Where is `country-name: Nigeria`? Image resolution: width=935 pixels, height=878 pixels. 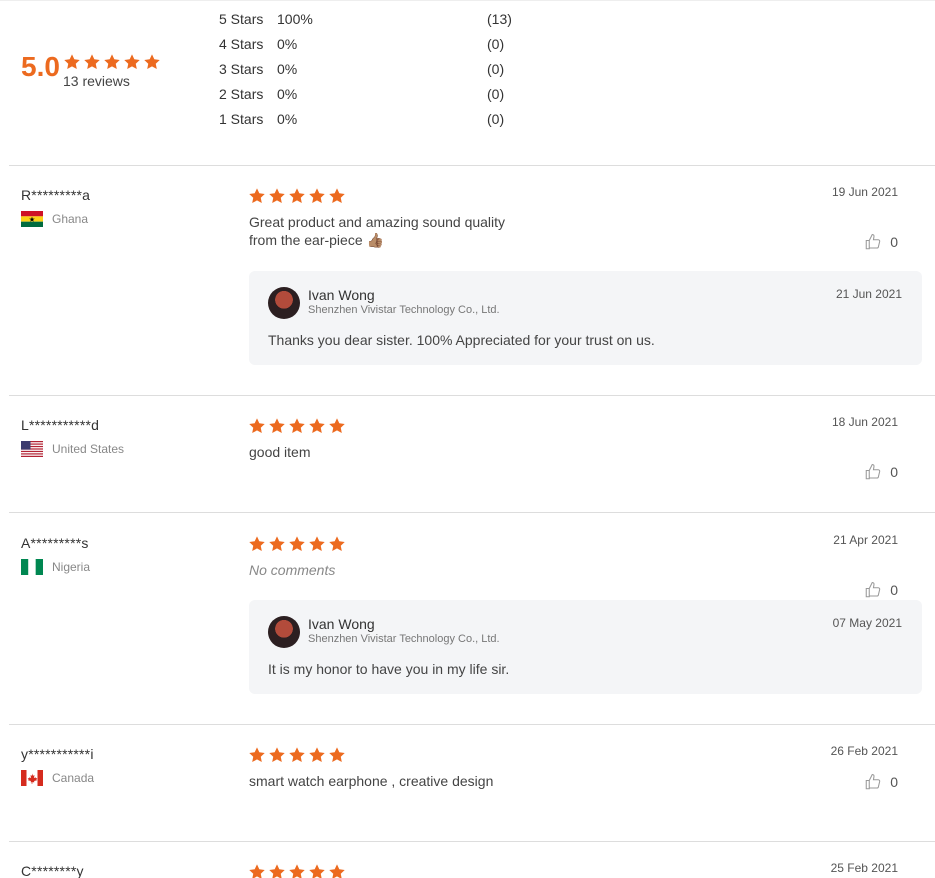 country-name: Nigeria is located at coordinates (71, 567).